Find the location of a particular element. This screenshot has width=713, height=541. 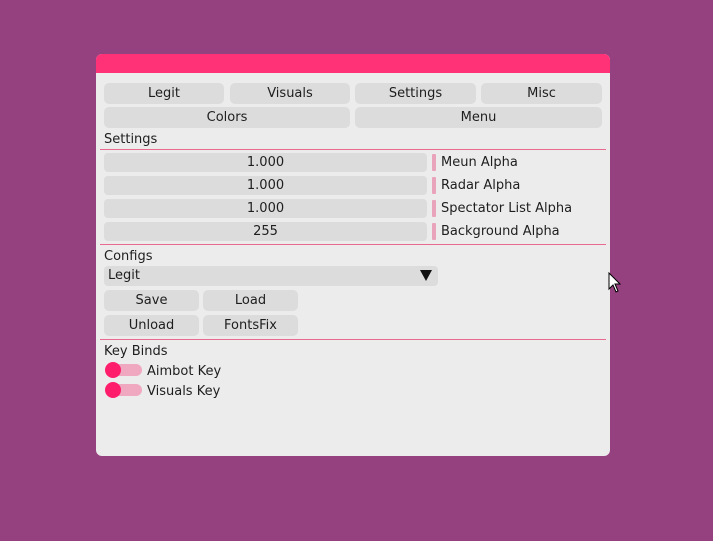

background-alpha-handle is located at coordinates (434, 231).